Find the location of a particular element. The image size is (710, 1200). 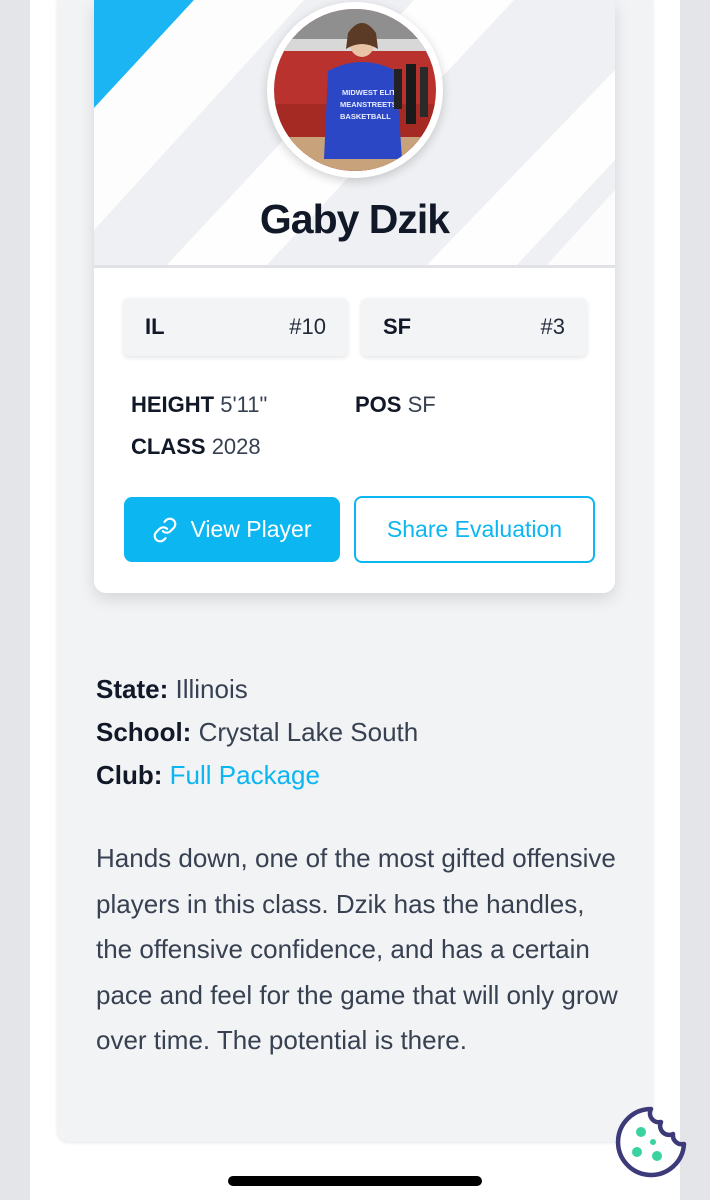

cookie-settings-button is located at coordinates (651, 1142).